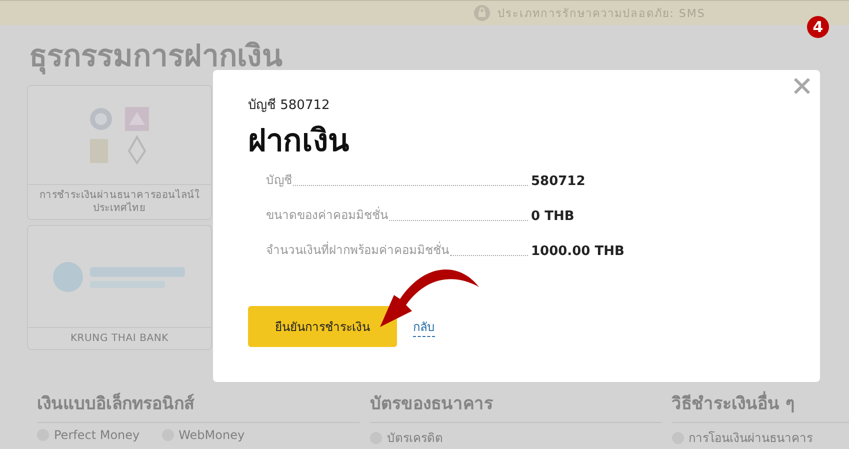 This screenshot has height=449, width=849. Describe the element at coordinates (119, 338) in the screenshot. I see `card-caption: KRUNG THAI BANK` at that location.